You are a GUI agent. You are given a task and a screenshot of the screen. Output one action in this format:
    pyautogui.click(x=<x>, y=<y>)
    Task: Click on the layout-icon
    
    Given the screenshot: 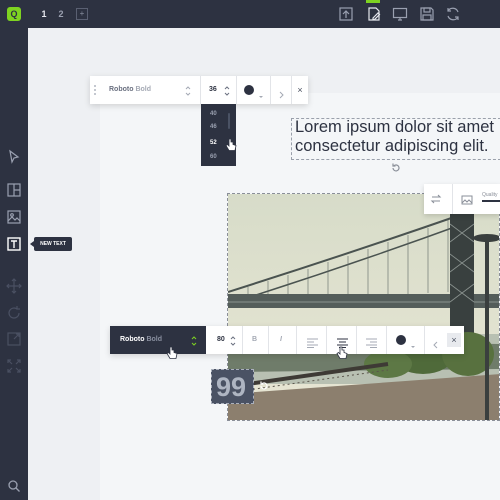 What is the action you would take?
    pyautogui.click(x=14, y=190)
    